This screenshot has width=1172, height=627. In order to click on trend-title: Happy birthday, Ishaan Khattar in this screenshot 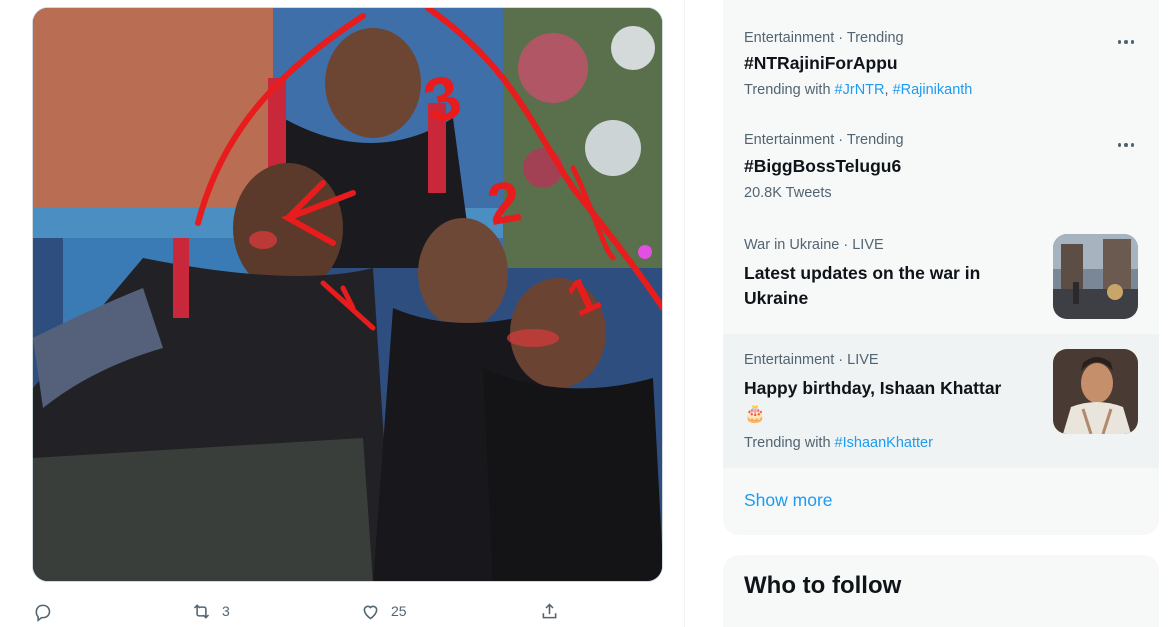, I will do `click(873, 388)`.